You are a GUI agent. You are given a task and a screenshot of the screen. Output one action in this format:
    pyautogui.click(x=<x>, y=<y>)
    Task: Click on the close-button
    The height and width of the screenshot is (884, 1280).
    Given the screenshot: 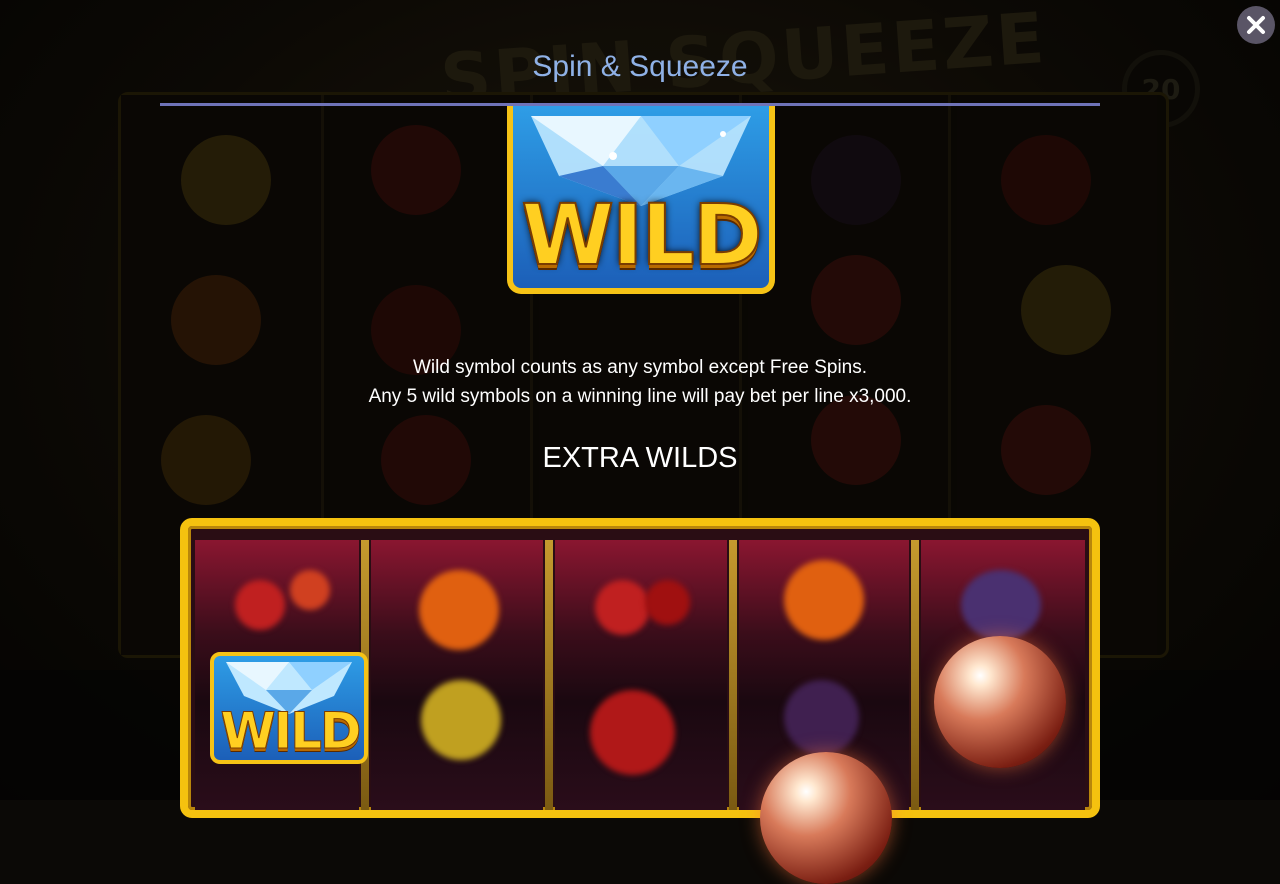 What is the action you would take?
    pyautogui.click(x=1256, y=25)
    